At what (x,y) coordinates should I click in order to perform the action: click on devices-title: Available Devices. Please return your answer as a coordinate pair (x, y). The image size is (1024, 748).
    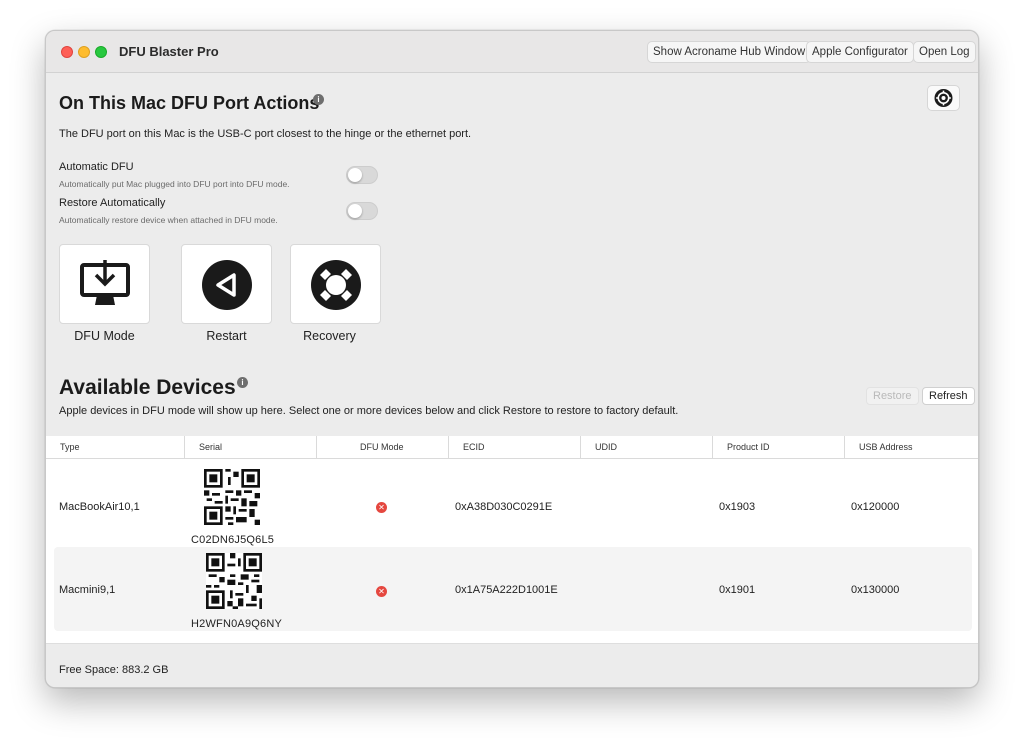
    Looking at the image, I should click on (147, 387).